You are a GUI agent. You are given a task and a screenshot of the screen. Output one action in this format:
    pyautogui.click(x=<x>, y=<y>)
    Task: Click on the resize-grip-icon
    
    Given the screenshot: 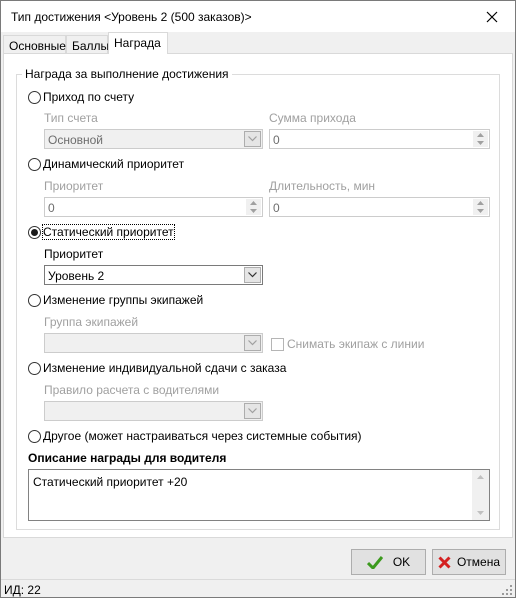 What is the action you would take?
    pyautogui.click(x=507, y=590)
    